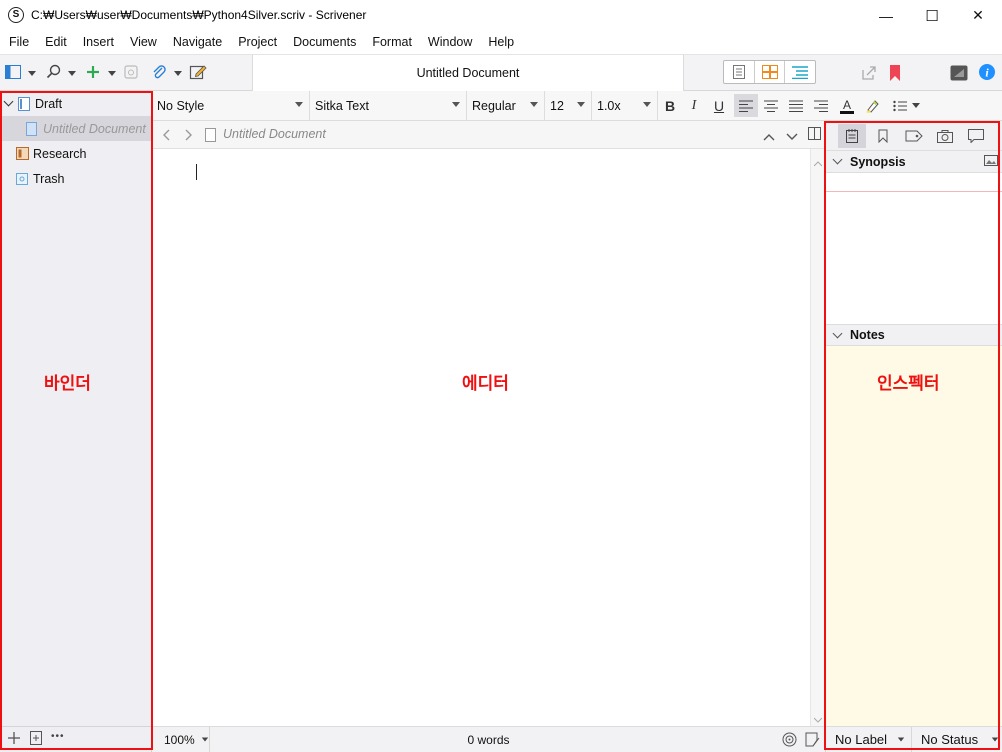  Describe the element at coordinates (991, 162) in the screenshot. I see `synopsis-image-icon` at that location.